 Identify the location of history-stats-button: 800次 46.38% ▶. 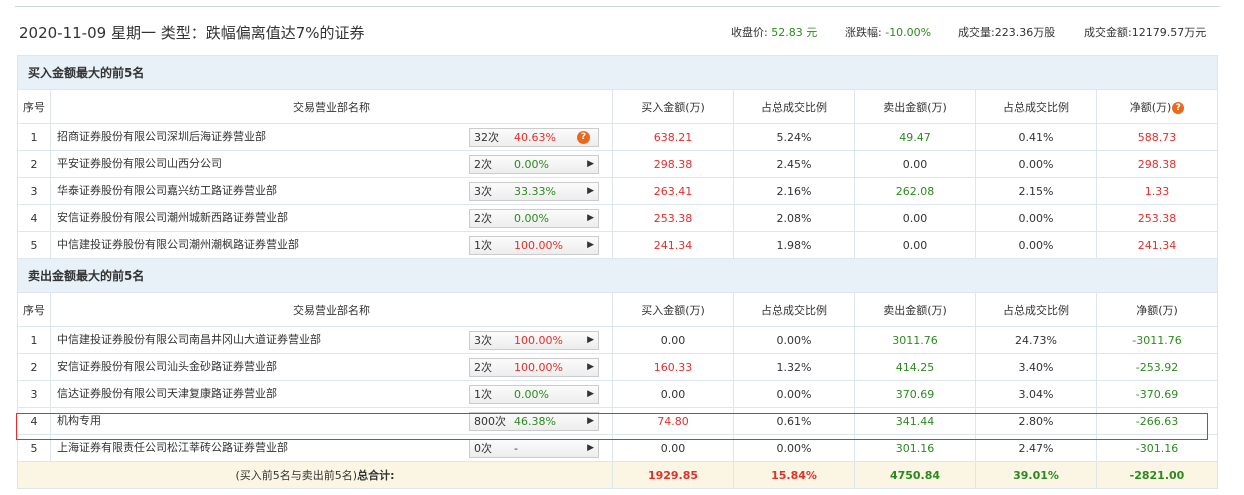
(534, 421).